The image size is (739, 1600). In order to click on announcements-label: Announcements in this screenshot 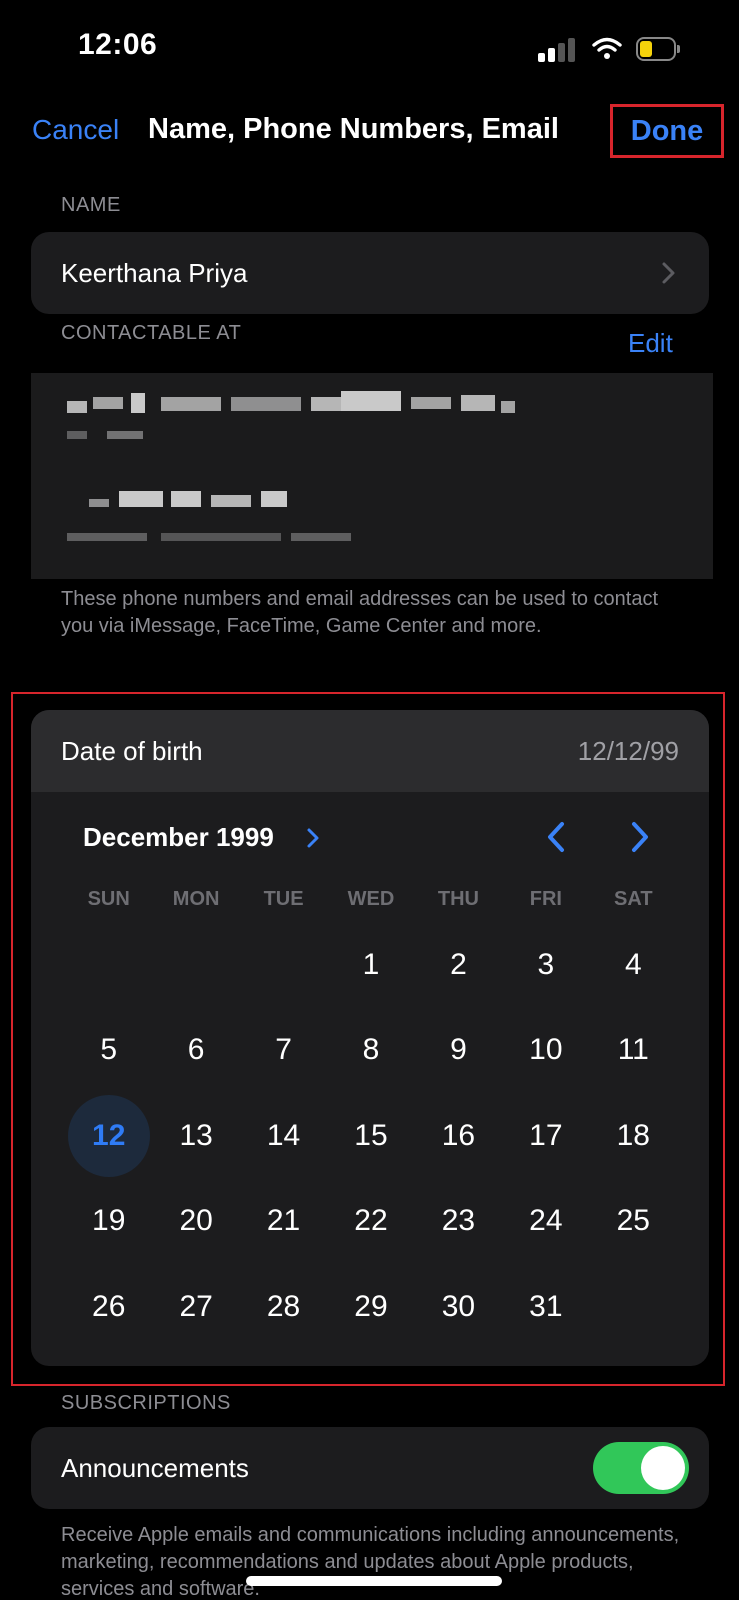, I will do `click(155, 1467)`.